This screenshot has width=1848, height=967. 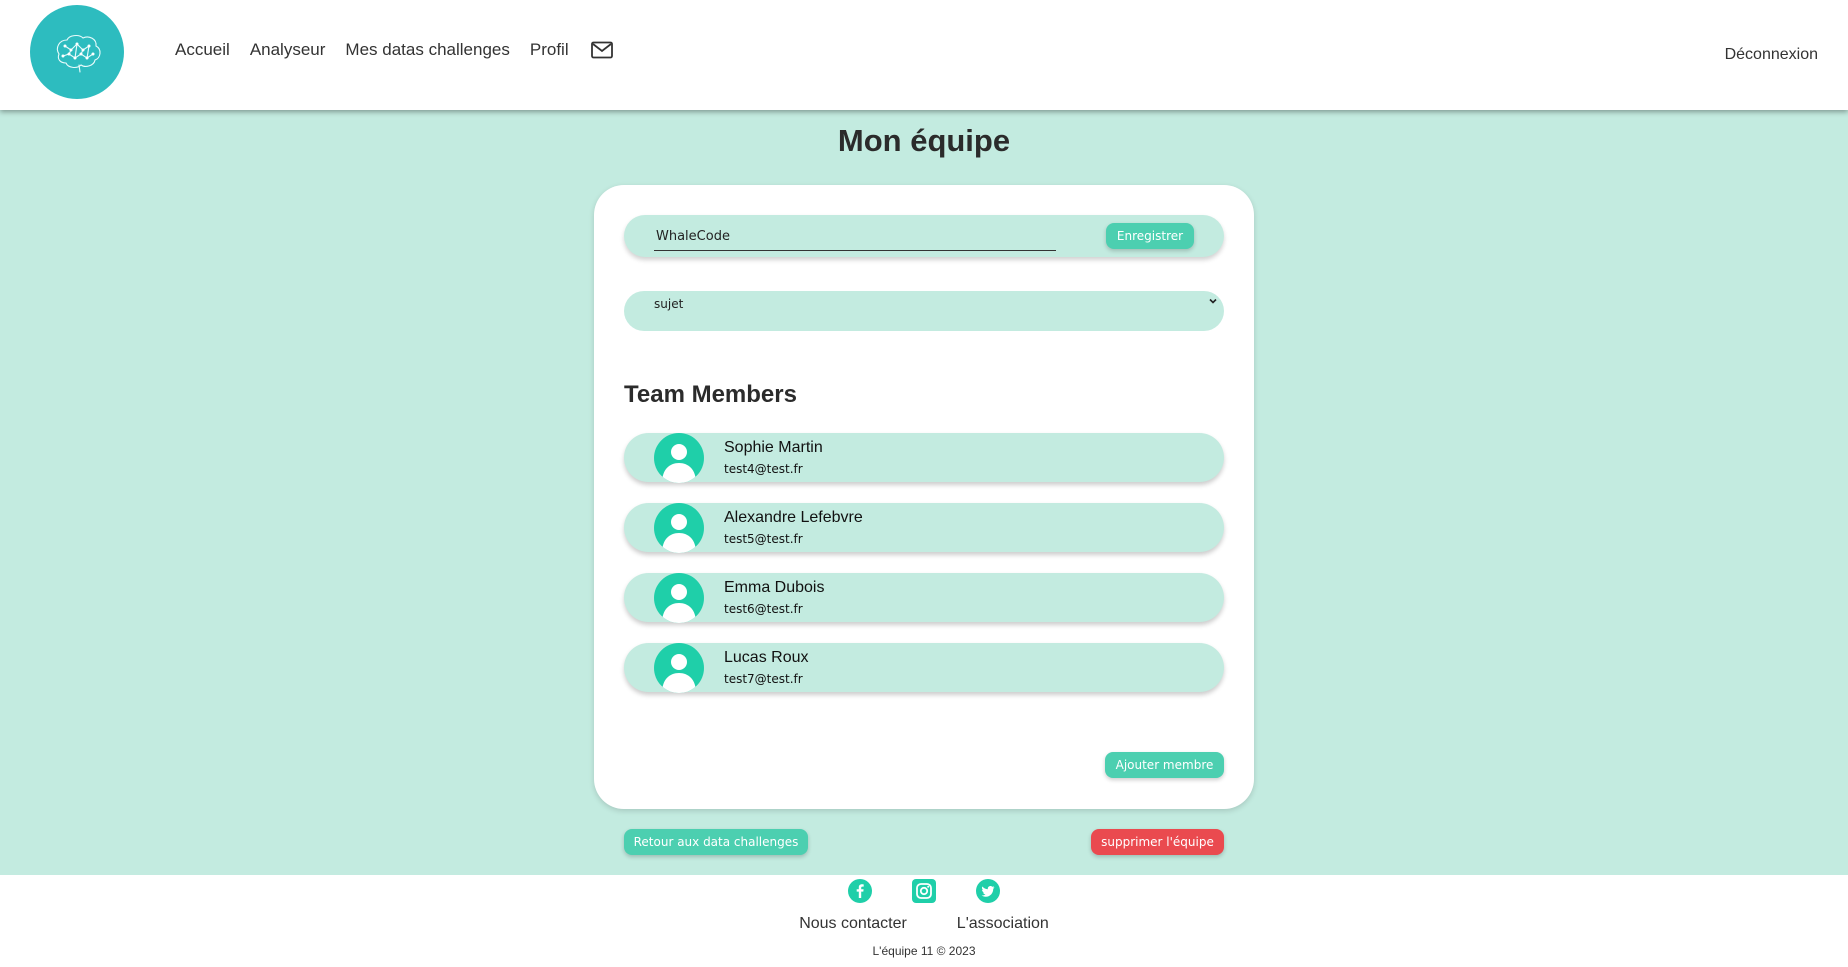 I want to click on member-card: Lucas Roux test7@test.fr, so click(x=924, y=668).